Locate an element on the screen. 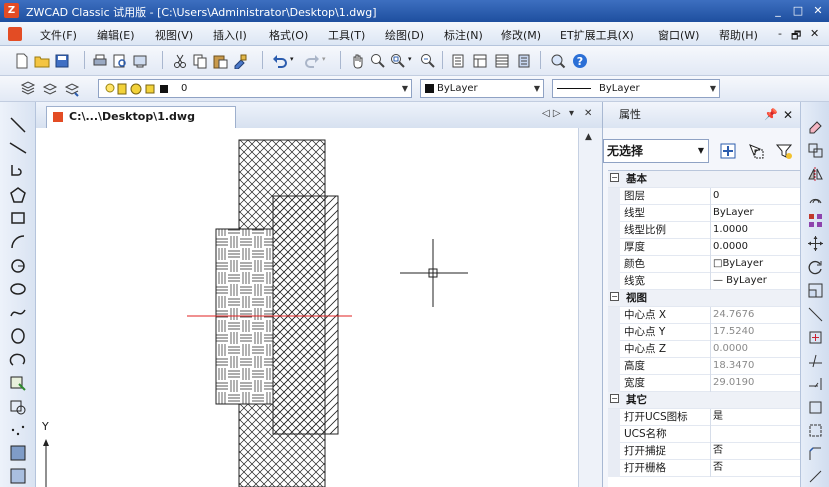  redo-icon is located at coordinates (312, 61).